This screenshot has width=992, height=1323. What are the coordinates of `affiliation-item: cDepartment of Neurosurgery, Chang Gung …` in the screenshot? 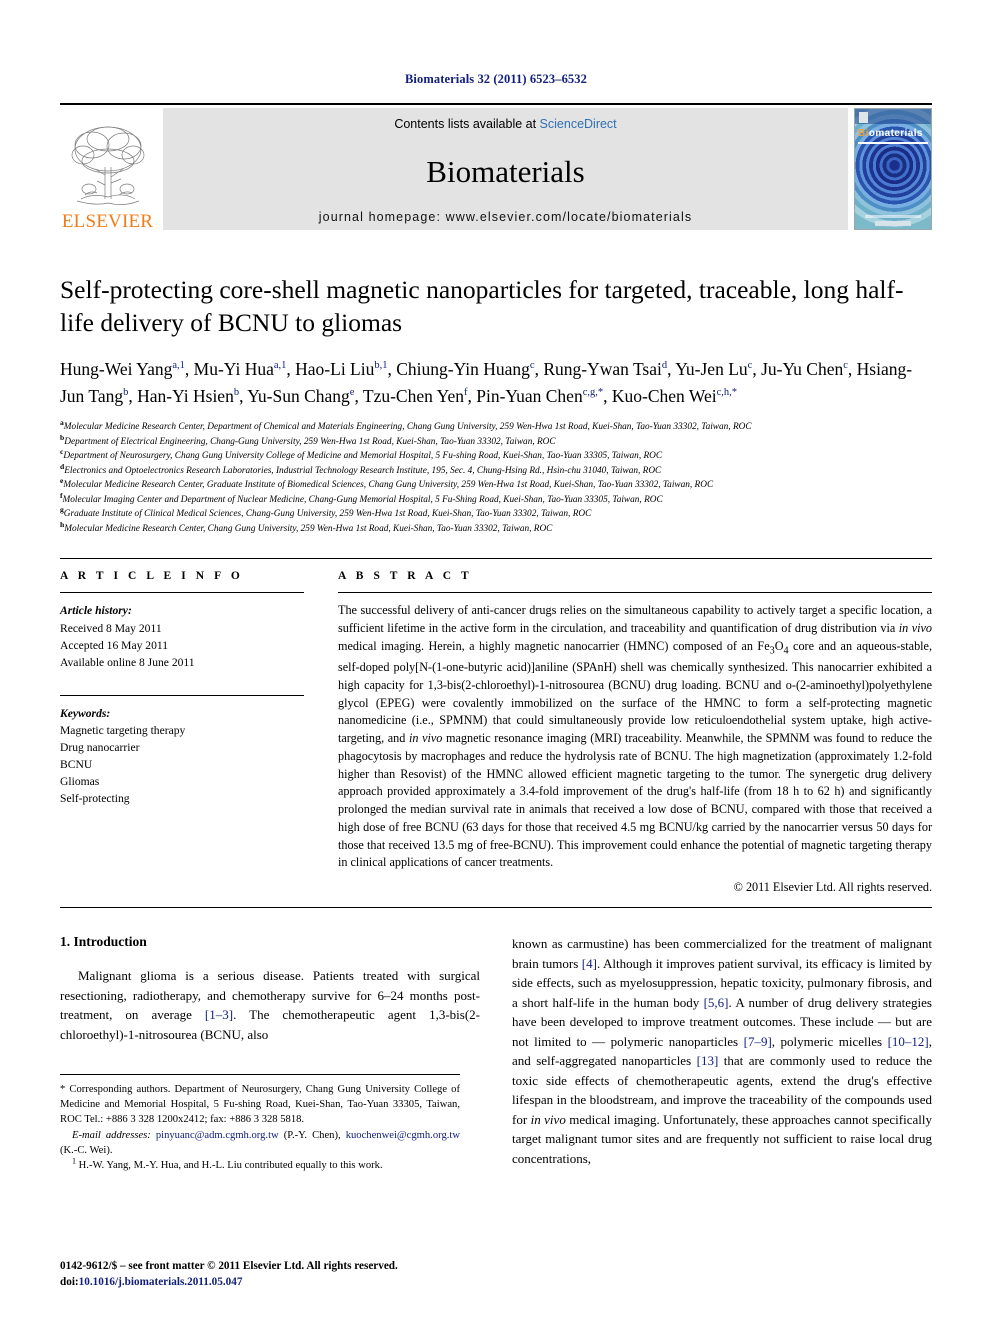 It's located at (361, 454).